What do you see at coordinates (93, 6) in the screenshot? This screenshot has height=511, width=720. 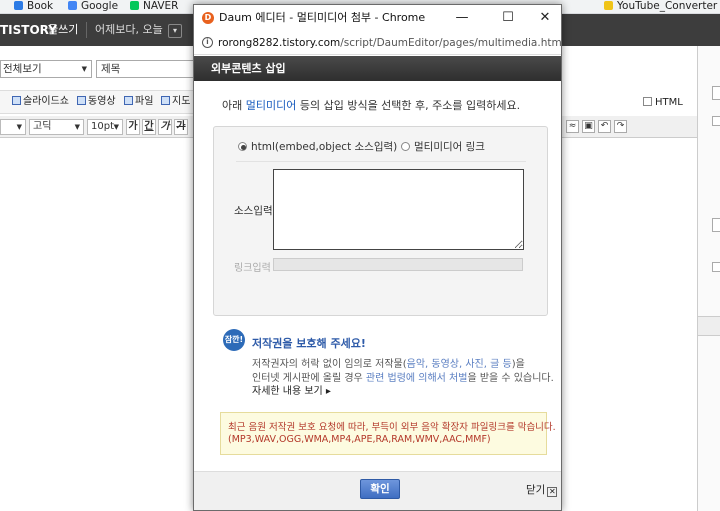 I see `bookmark-google: Google` at bounding box center [93, 6].